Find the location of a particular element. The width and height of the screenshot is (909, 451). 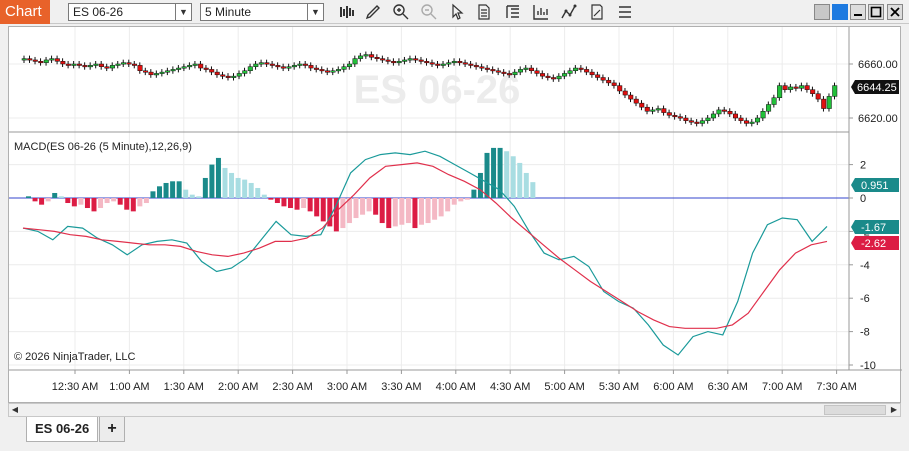

templates-icon is located at coordinates (513, 12).